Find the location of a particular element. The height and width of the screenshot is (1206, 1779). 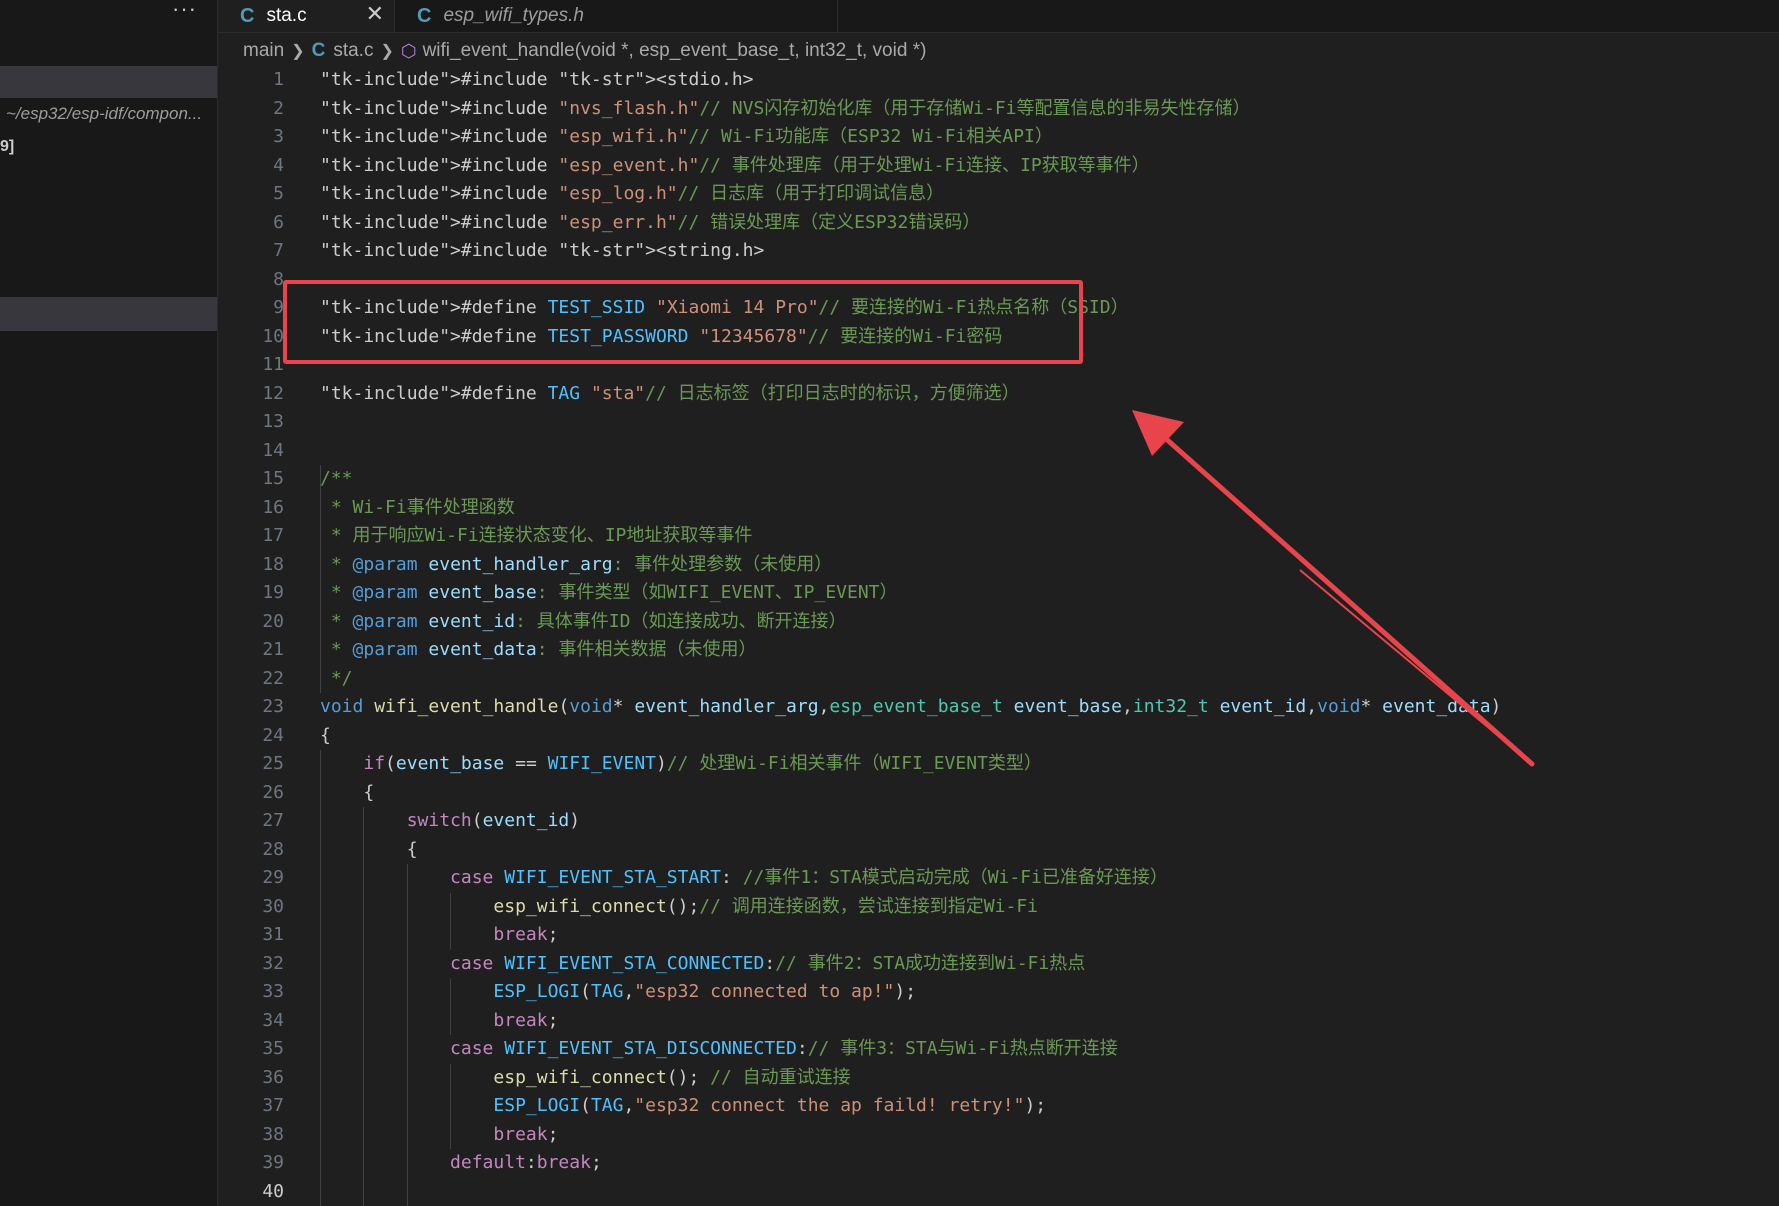

code-line: 14 is located at coordinates (998, 451).